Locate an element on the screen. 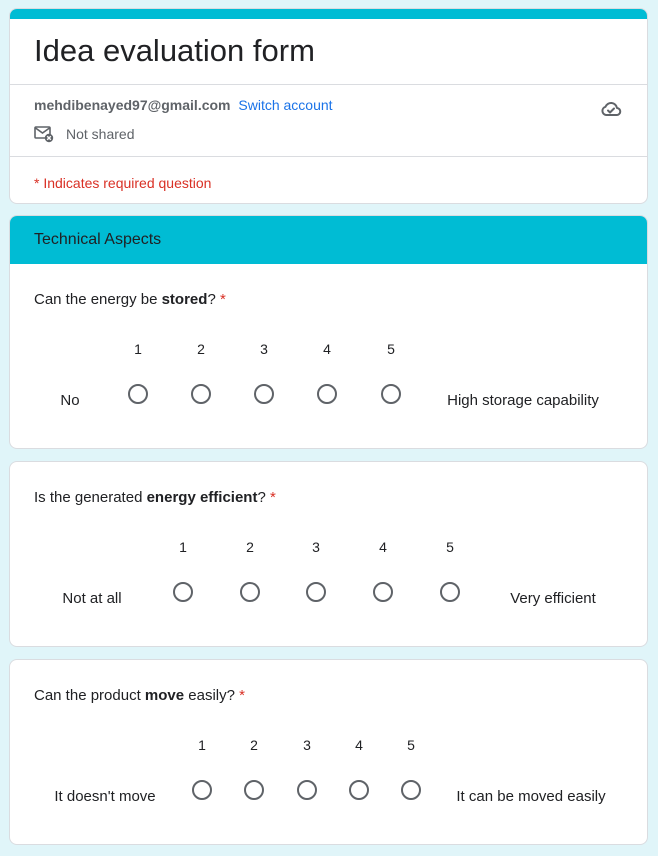 The image size is (658, 856). switch-account-link: Switch account is located at coordinates (285, 105).